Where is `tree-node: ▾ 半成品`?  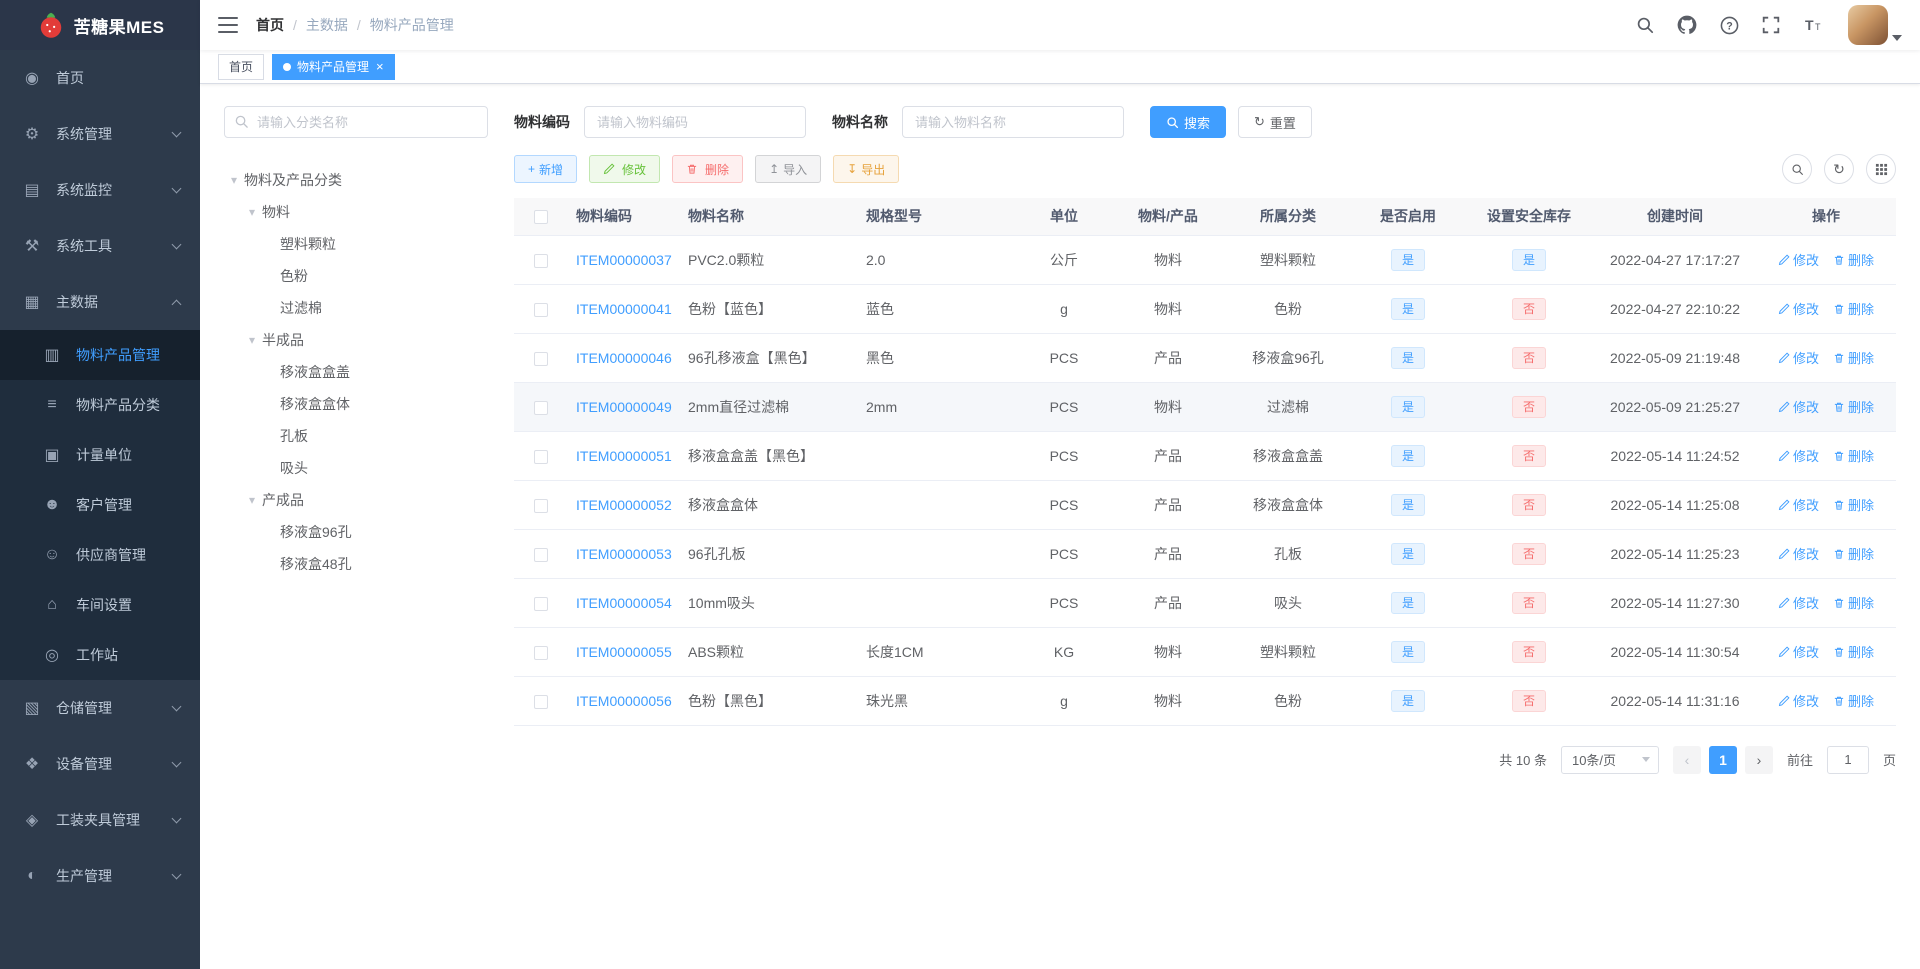
tree-node: ▾ 半成品 is located at coordinates (356, 340).